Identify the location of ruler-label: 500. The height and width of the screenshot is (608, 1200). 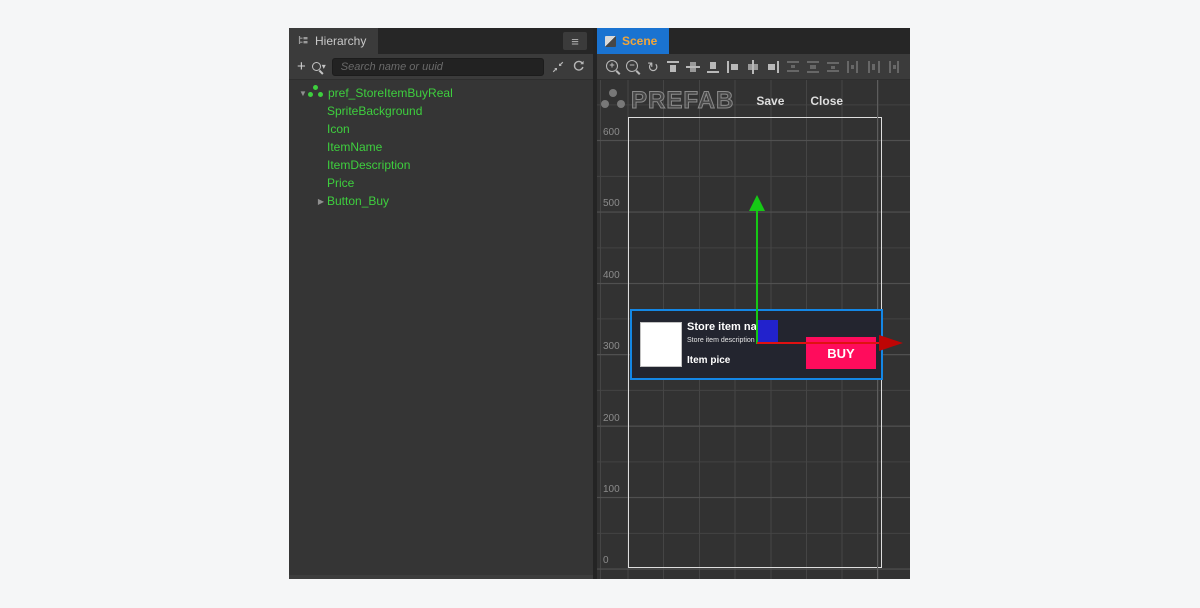
(611, 204).